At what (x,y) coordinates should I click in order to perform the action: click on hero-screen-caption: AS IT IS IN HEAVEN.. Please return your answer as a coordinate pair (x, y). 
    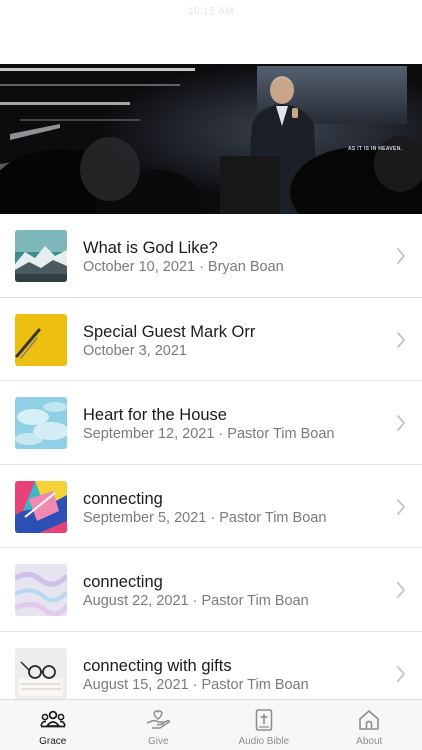
    Looking at the image, I should click on (375, 149).